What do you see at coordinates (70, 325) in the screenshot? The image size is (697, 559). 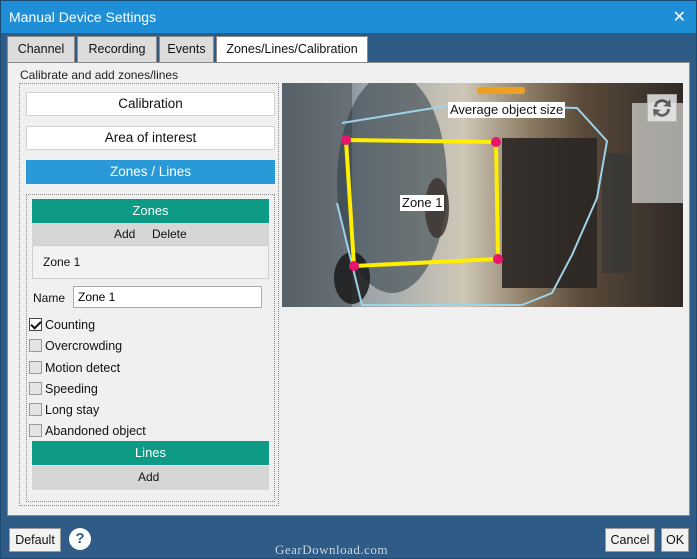 I see `counting-label: Counting` at bounding box center [70, 325].